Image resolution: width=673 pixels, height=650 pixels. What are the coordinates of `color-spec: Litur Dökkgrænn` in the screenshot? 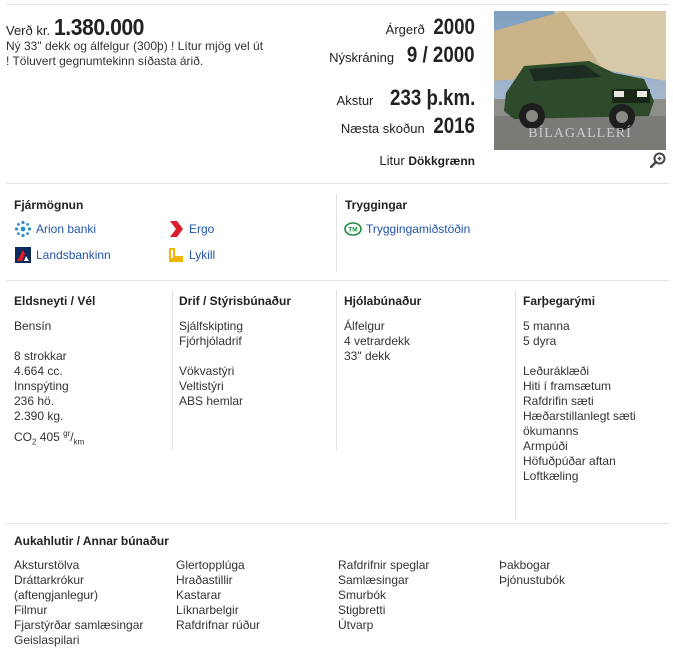 It's located at (427, 160).